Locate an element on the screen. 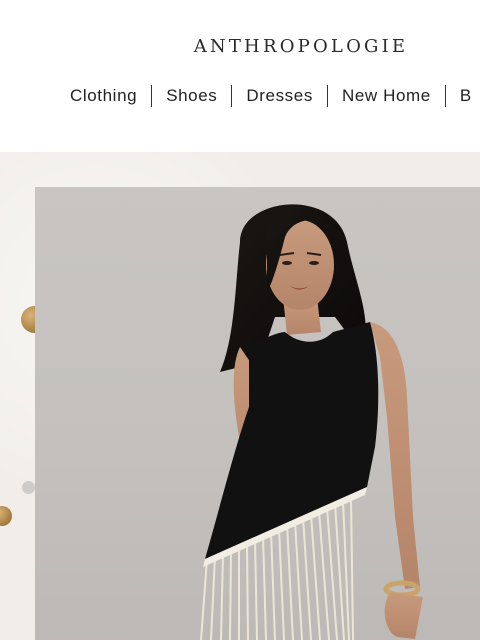  main-nav: Clothing Shoes Dresses New Home B is located at coordinates (271, 96).